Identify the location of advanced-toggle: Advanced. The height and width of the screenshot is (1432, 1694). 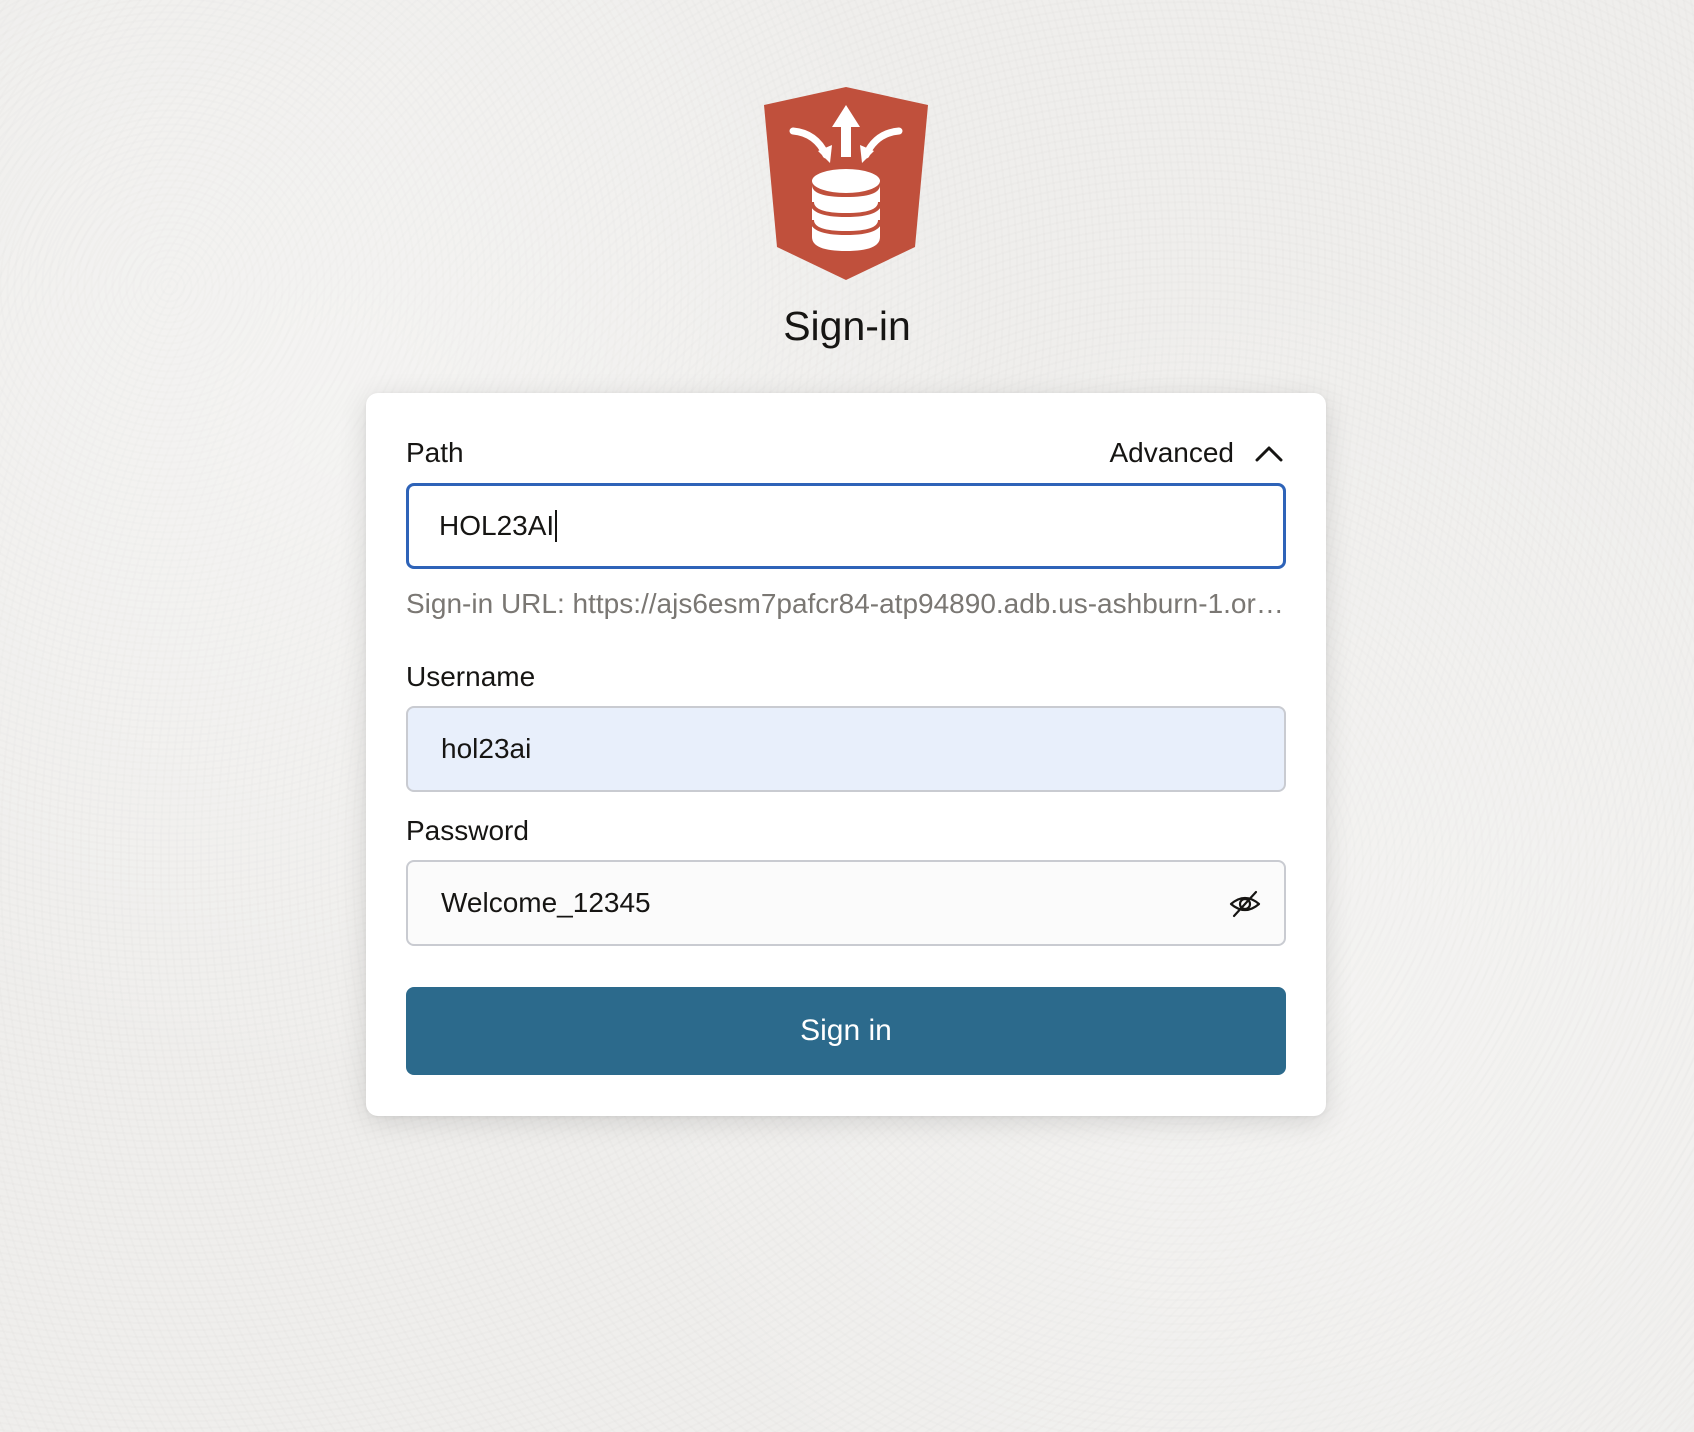
(1197, 453).